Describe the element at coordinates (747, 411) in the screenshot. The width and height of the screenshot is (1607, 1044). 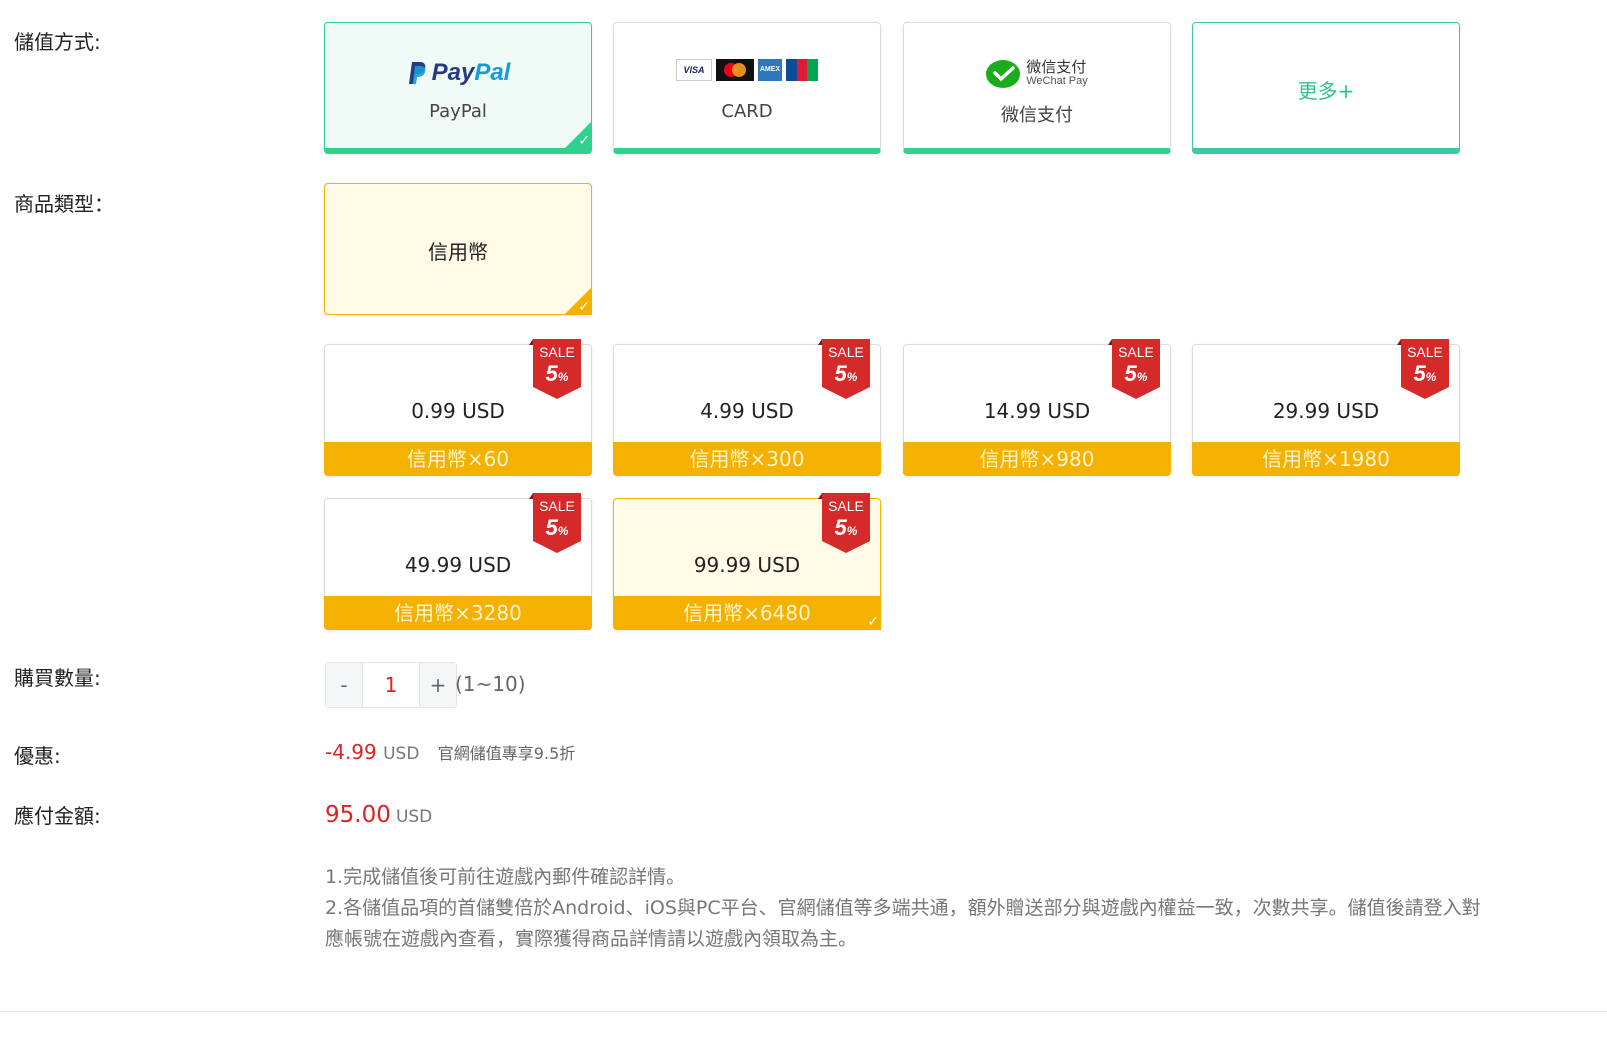
I see `product-price: 4.99 USD` at that location.